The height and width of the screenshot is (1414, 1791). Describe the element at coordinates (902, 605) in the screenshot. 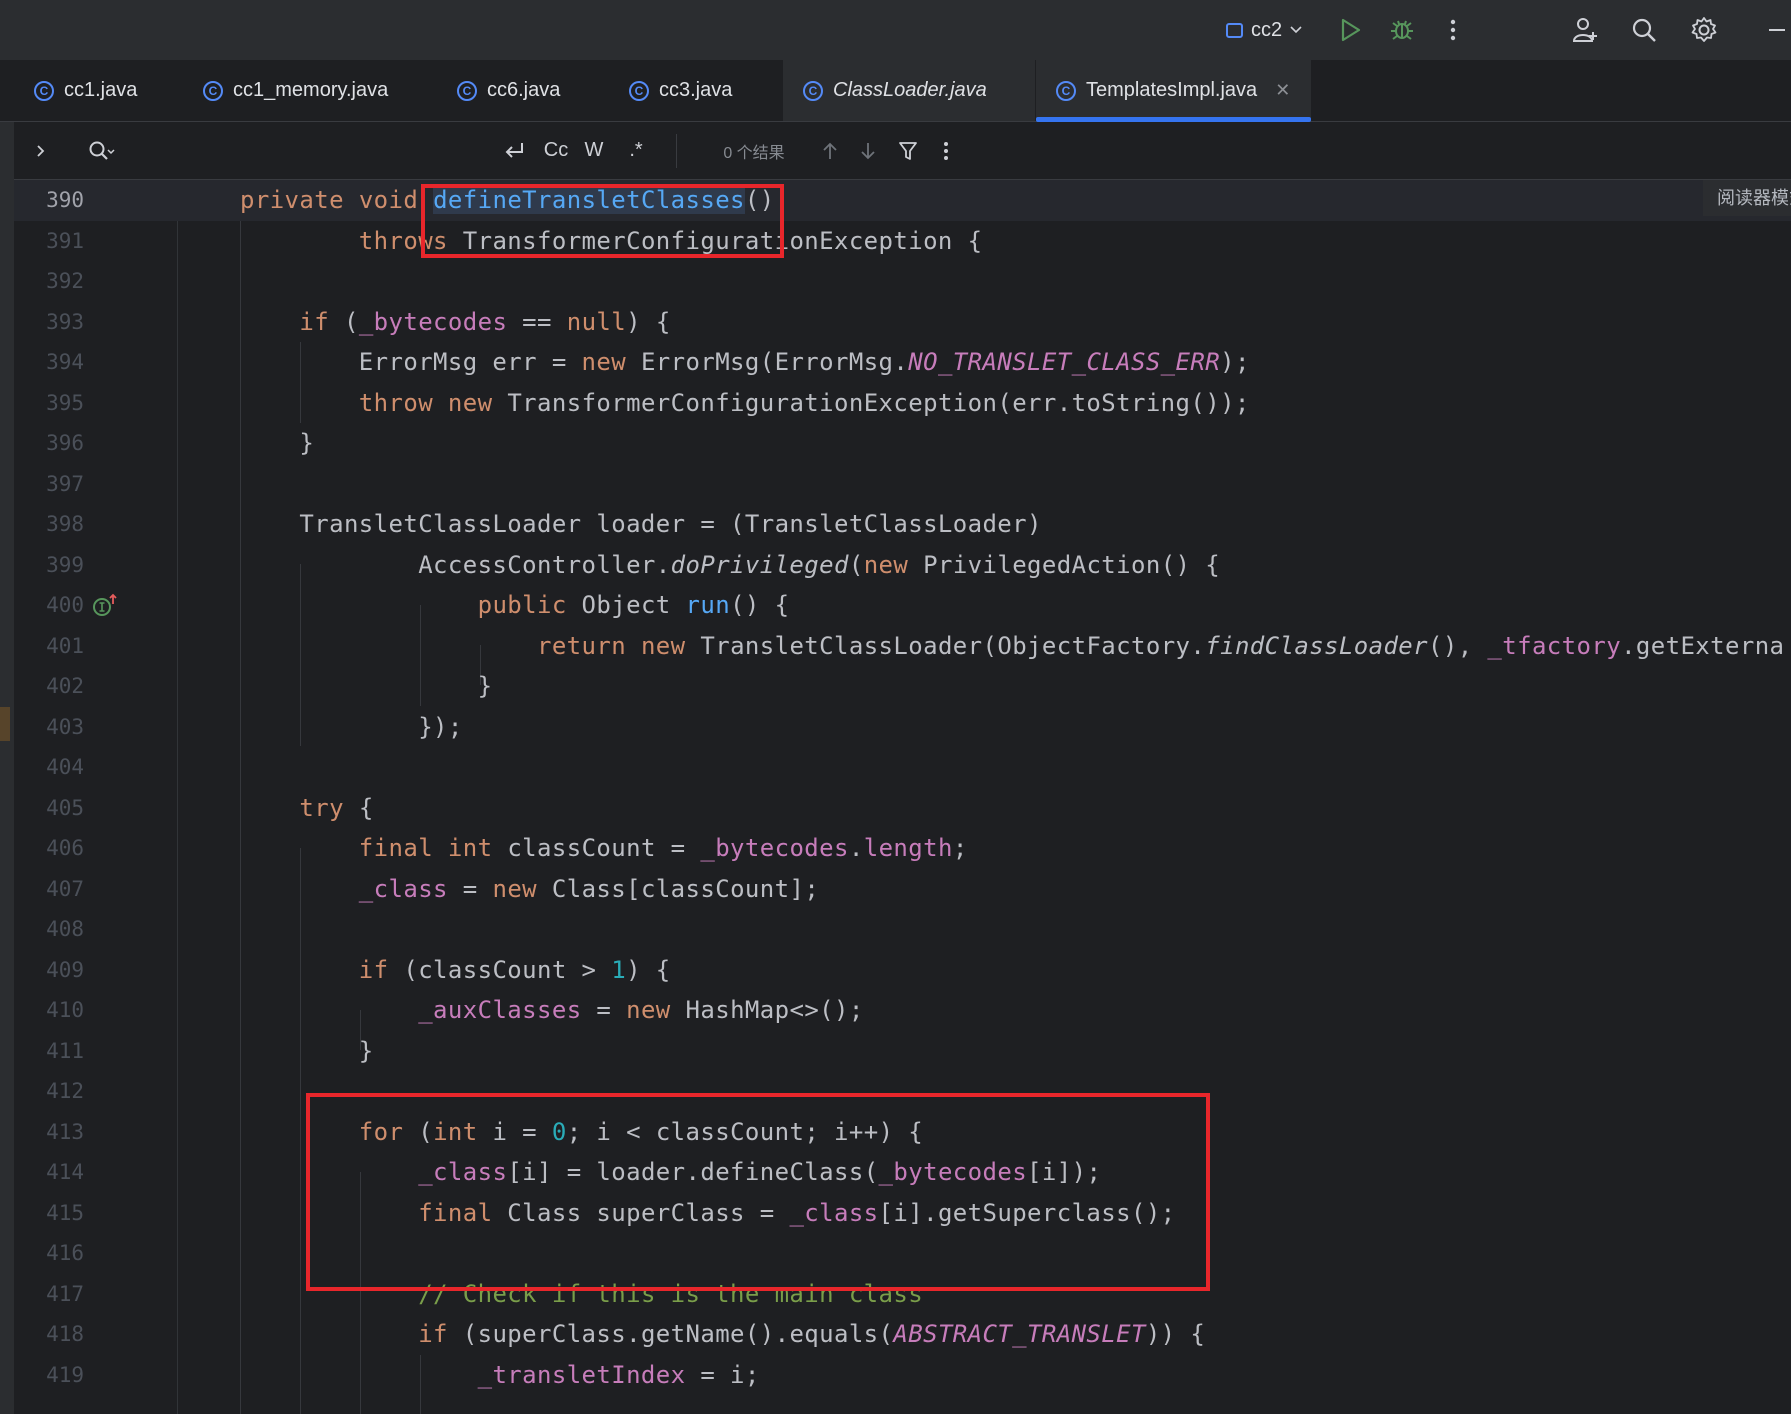

I see `code-line: 400 public Object run() {` at that location.